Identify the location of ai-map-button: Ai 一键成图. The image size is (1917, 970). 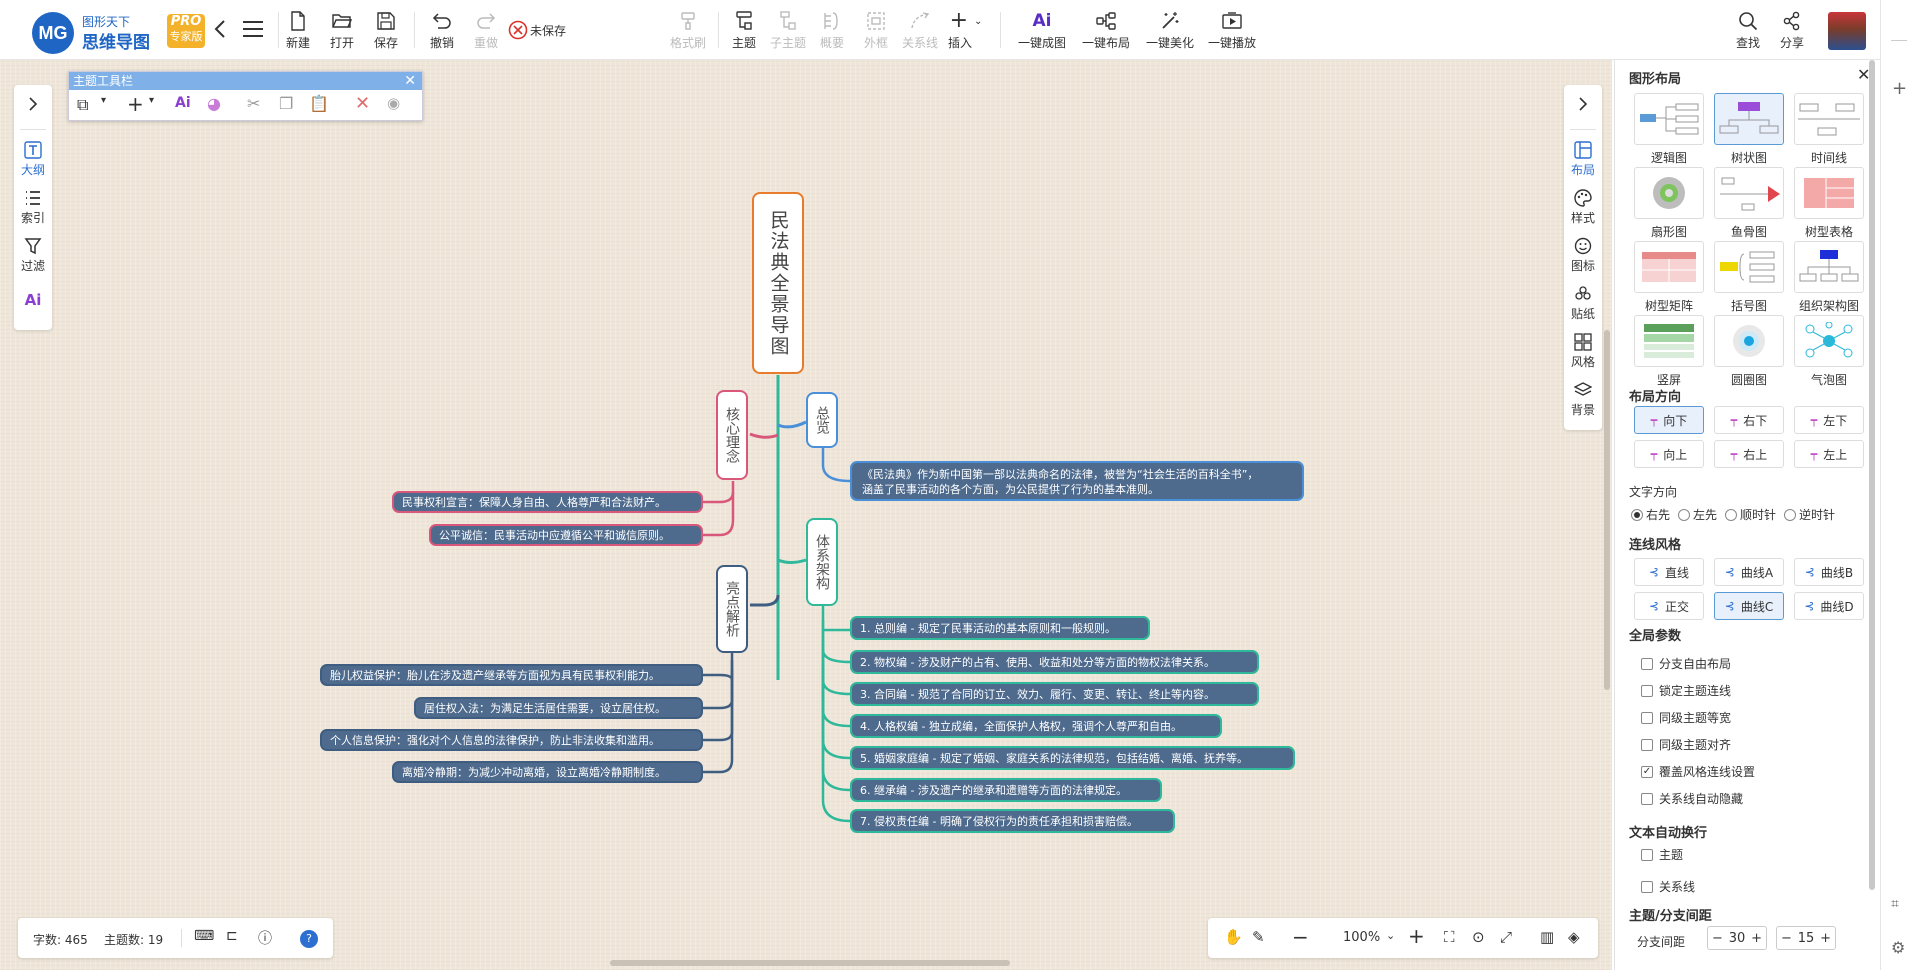
(1042, 30).